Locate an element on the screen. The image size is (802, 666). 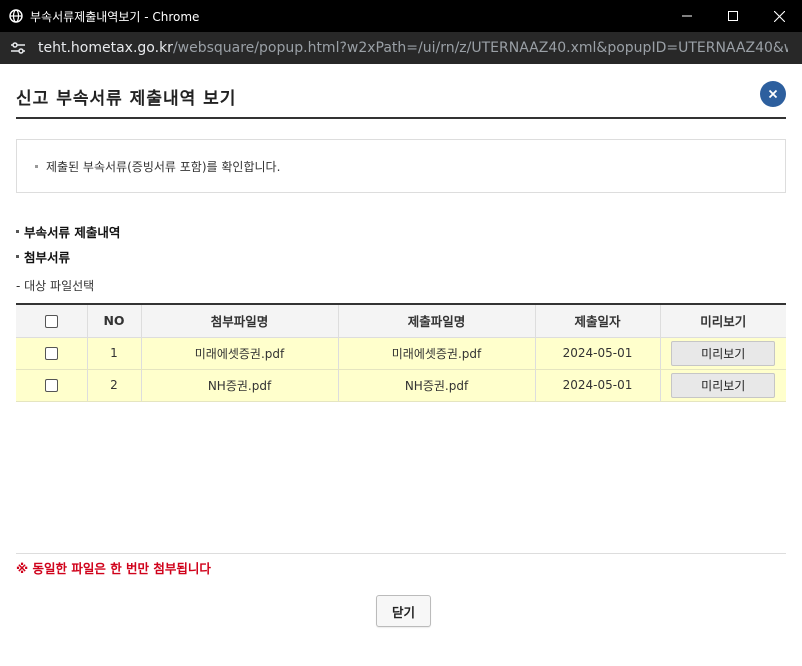
close-button: 닫기 is located at coordinates (403, 611).